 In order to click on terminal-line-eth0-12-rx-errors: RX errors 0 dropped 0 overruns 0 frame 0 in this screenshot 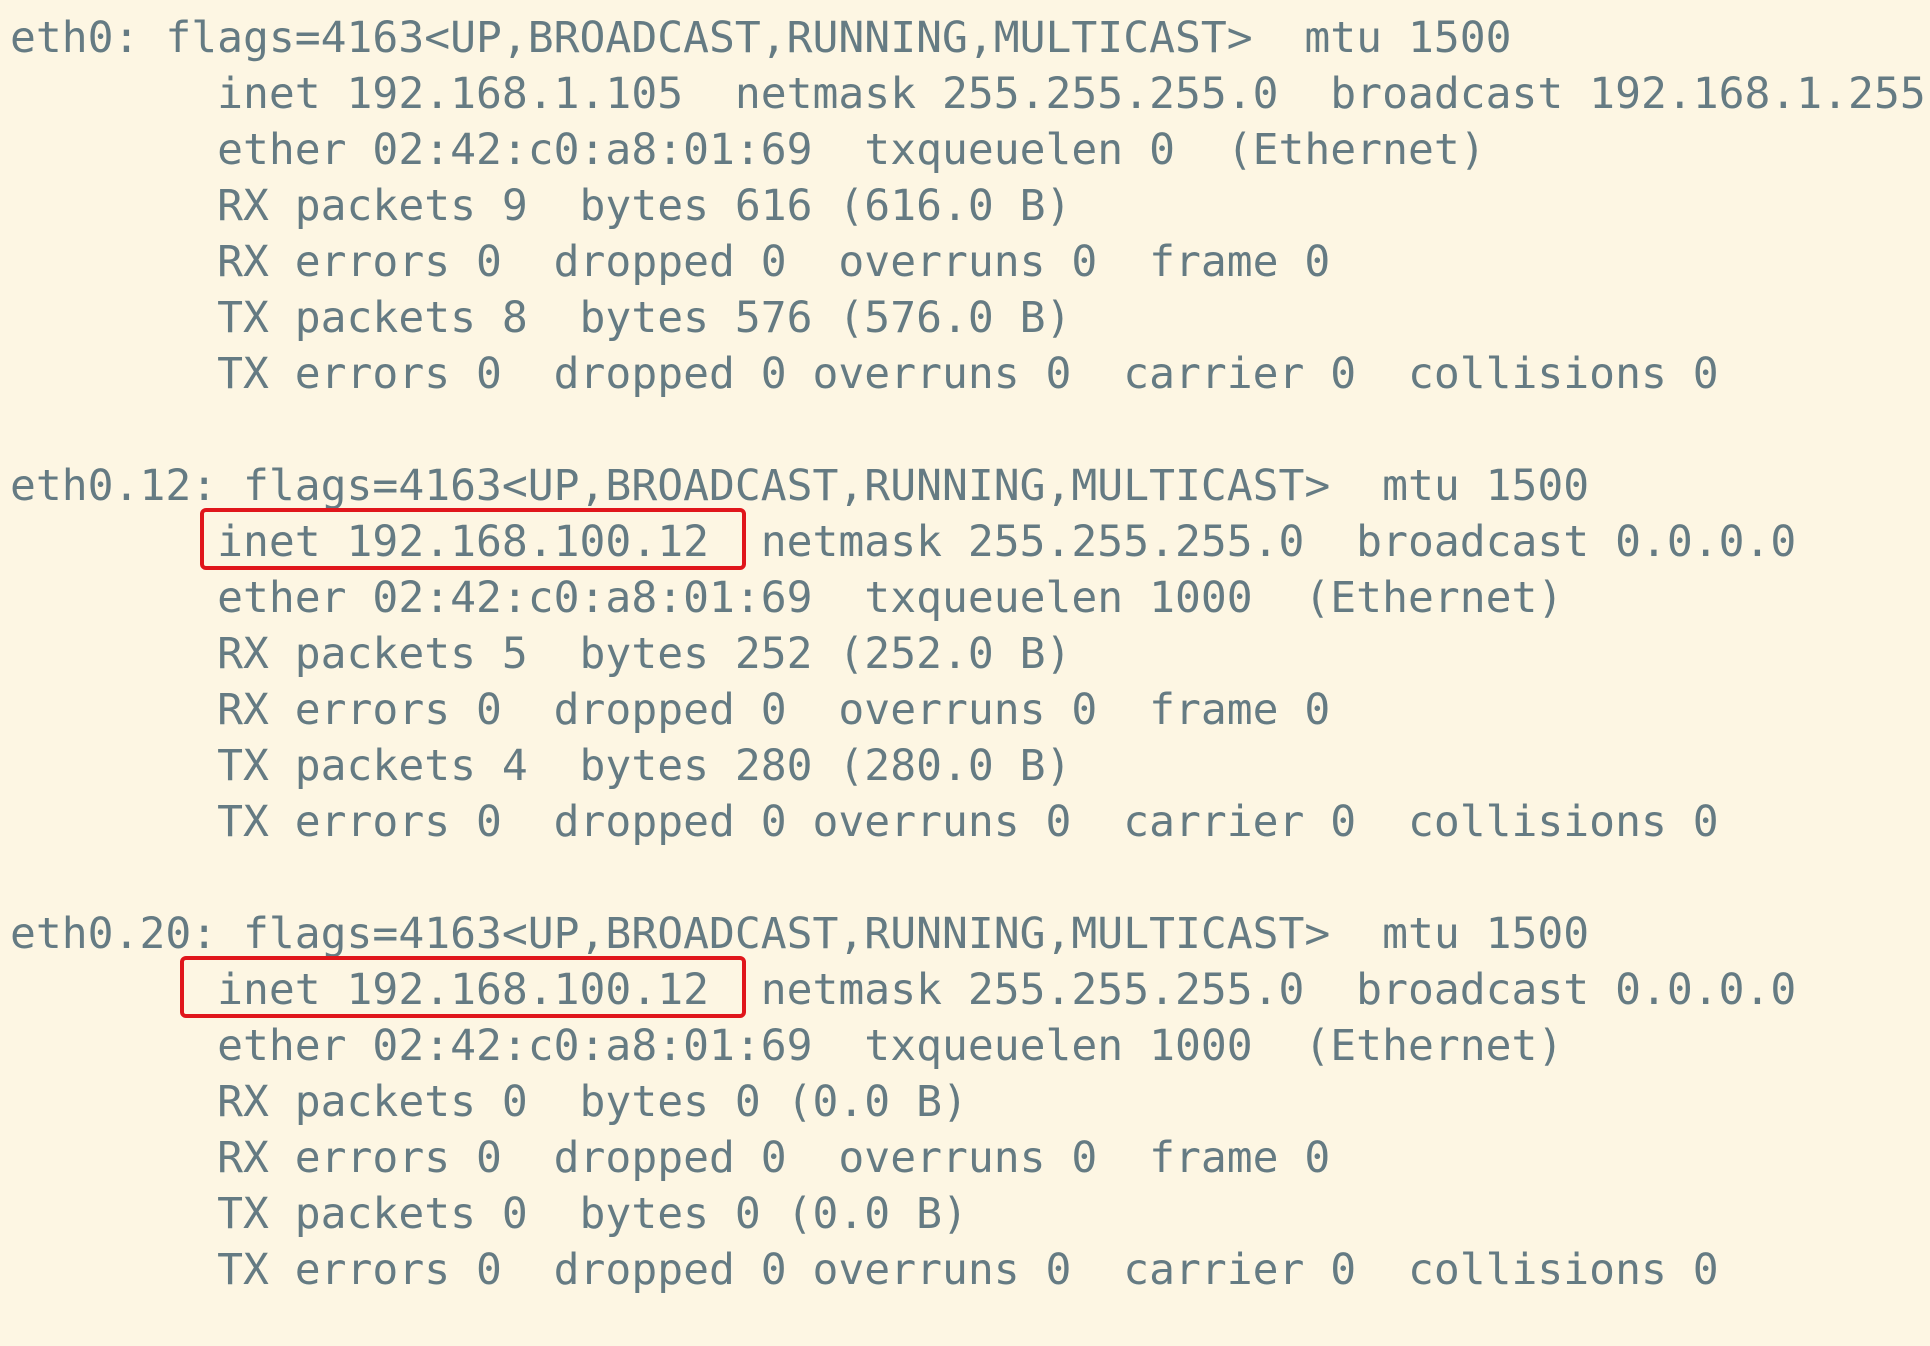, I will do `click(670, 710)`.